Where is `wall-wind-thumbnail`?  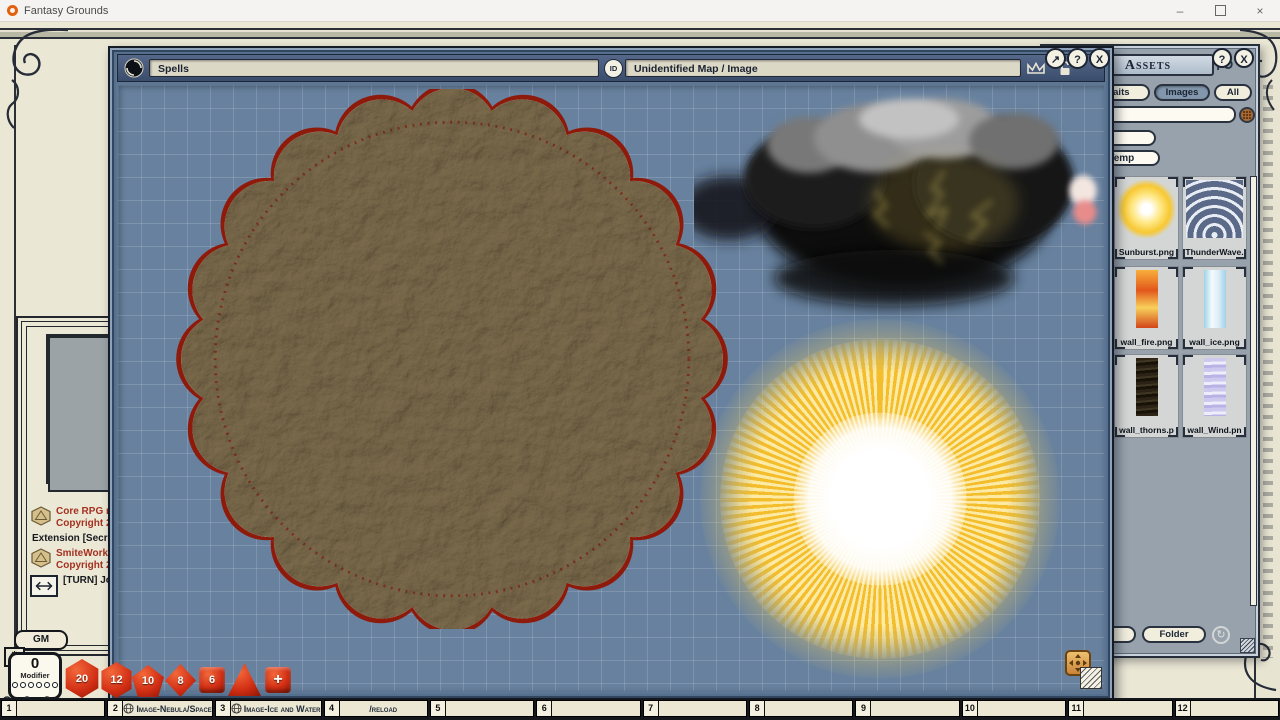
wall-wind-thumbnail is located at coordinates (1214, 387).